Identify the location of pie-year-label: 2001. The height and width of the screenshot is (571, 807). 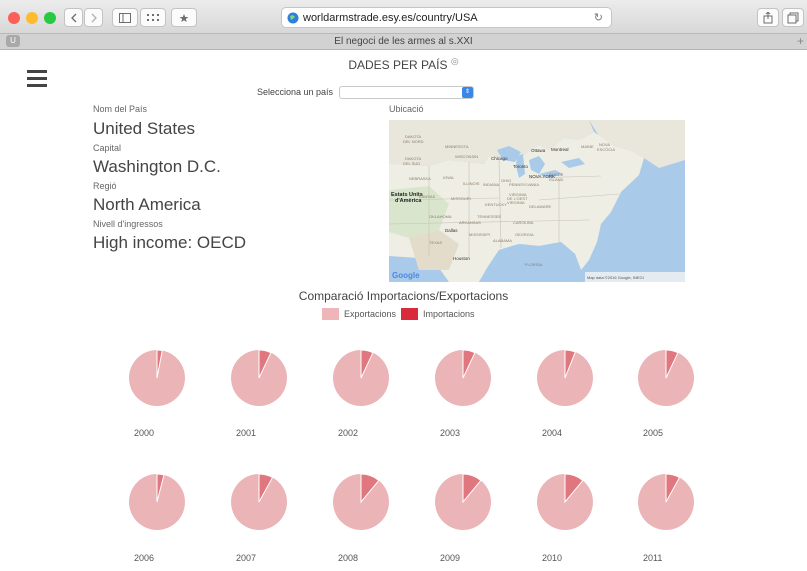
(246, 433).